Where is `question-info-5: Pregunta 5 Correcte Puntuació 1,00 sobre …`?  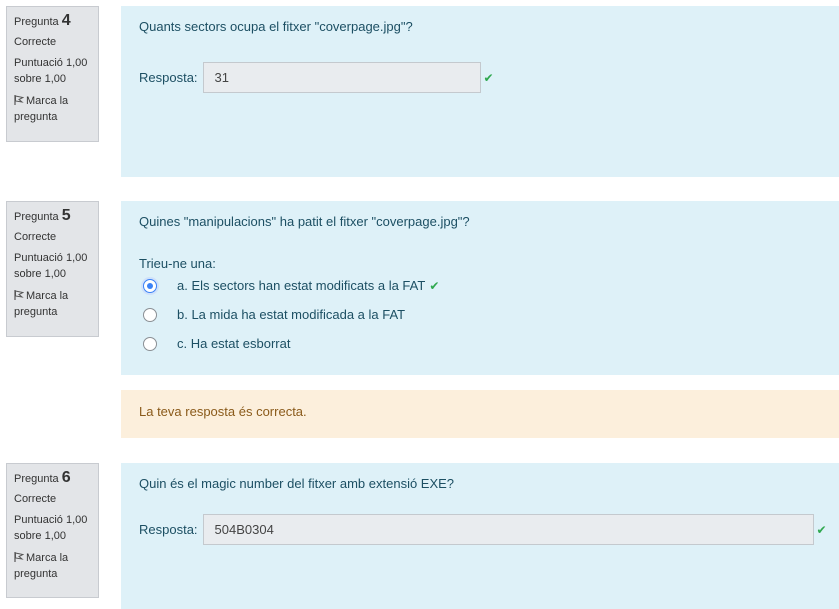
question-info-5: Pregunta 5 Correcte Puntuació 1,00 sobre … is located at coordinates (52, 269).